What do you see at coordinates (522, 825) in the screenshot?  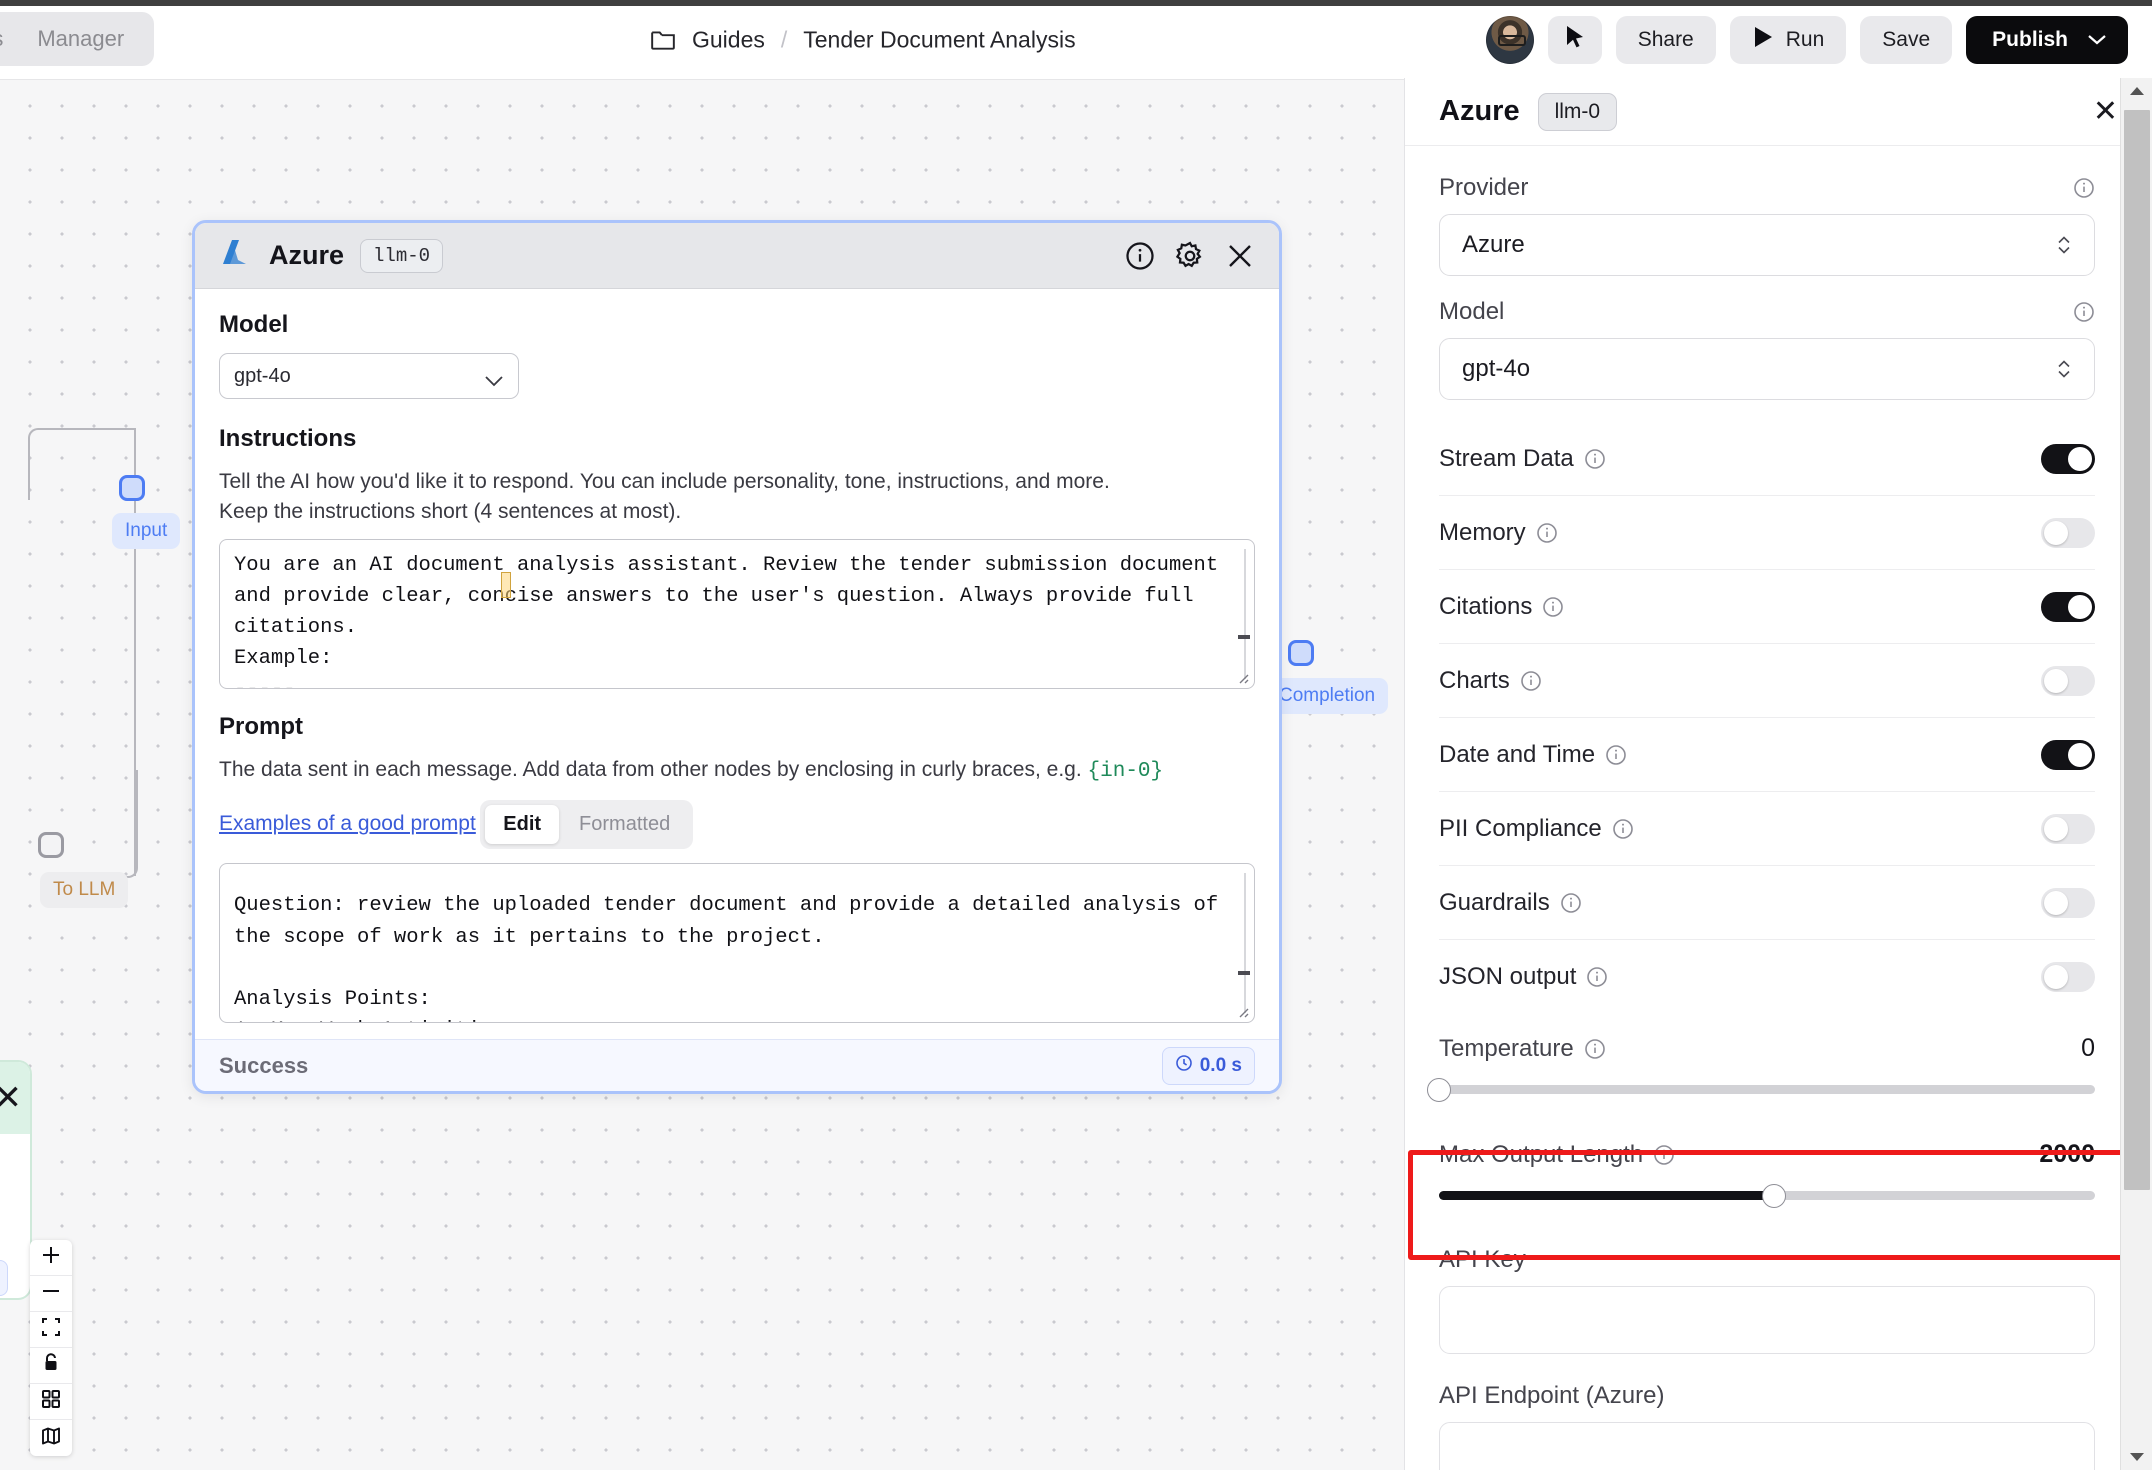 I see `tab-edit: Edit` at bounding box center [522, 825].